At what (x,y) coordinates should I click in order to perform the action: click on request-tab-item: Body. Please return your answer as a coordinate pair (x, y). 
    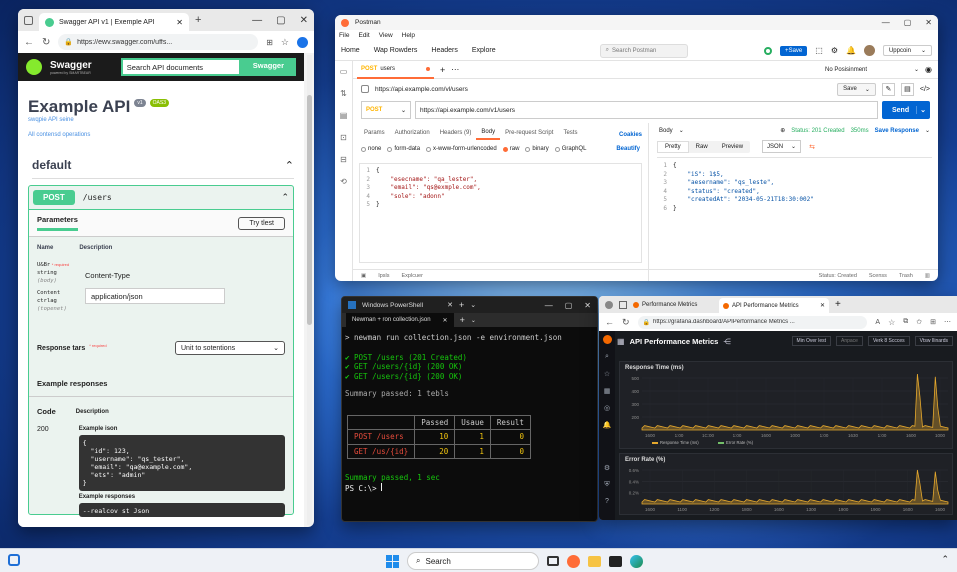
    Looking at the image, I should click on (488, 134).